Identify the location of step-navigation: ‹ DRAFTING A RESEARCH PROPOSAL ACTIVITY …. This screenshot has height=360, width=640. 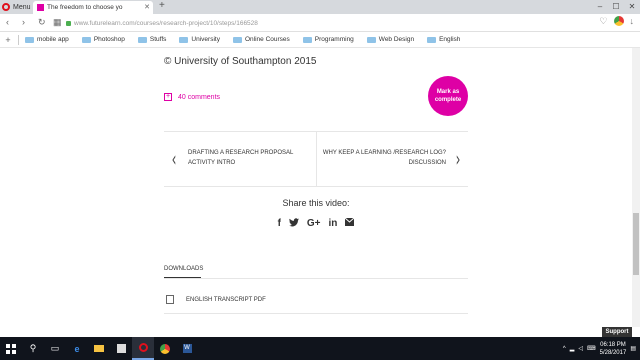
(316, 158).